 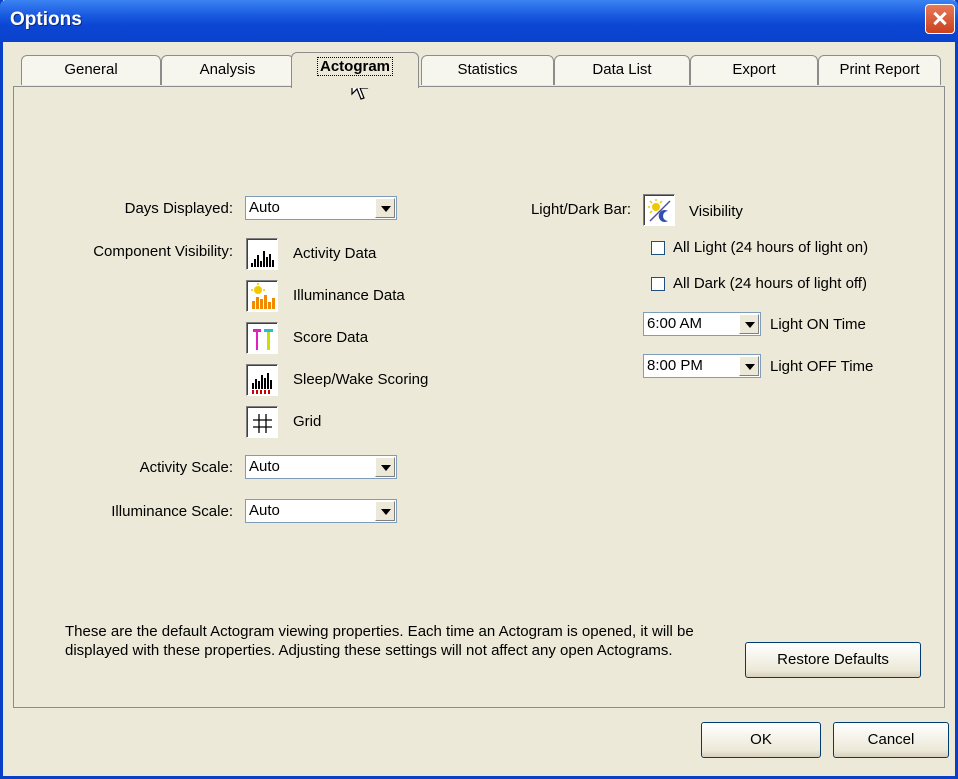 What do you see at coordinates (818, 324) in the screenshot?
I see `light-on-time-label: Light ON Time` at bounding box center [818, 324].